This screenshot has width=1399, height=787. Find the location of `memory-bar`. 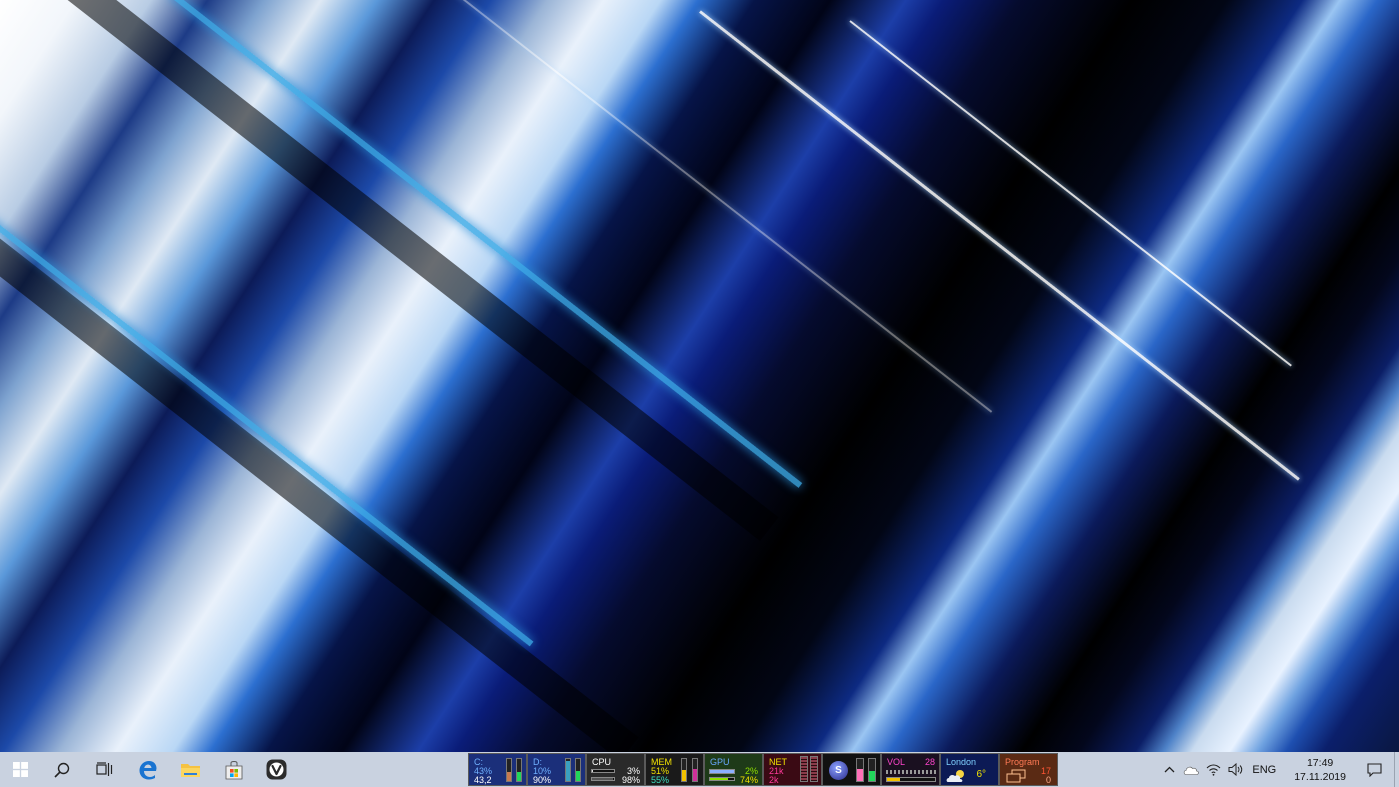

memory-bar is located at coordinates (684, 770).